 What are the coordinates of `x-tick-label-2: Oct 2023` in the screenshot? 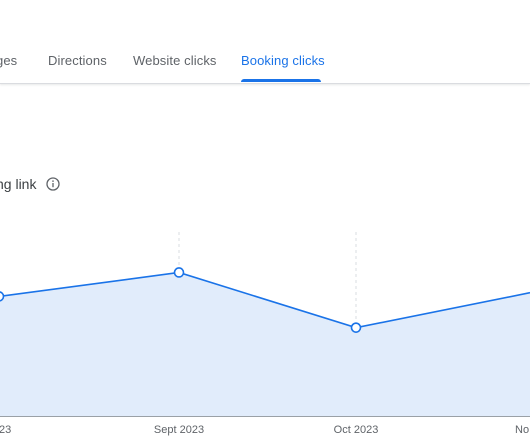 It's located at (356, 430).